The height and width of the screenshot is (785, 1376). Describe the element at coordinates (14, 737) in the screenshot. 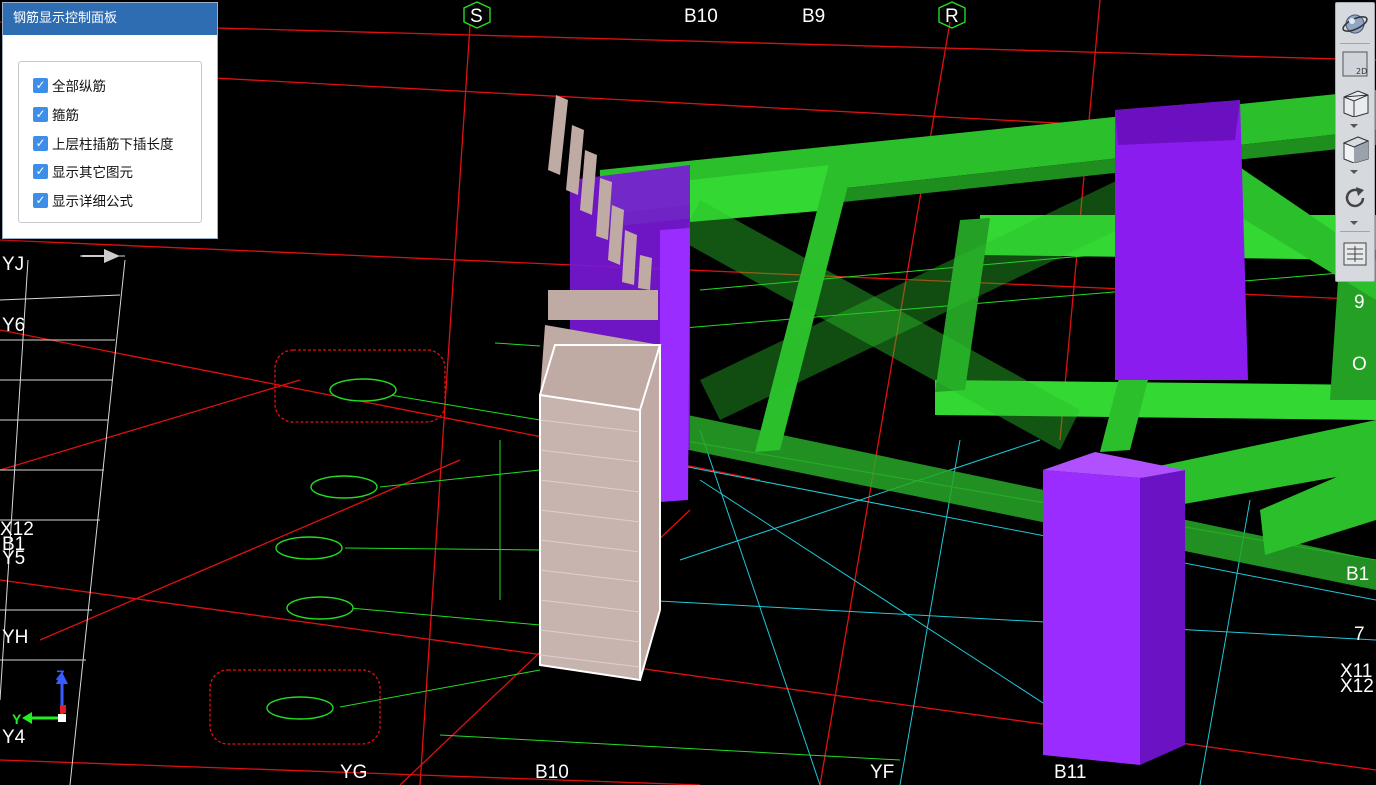

I see `axis-label-left: Y4` at that location.